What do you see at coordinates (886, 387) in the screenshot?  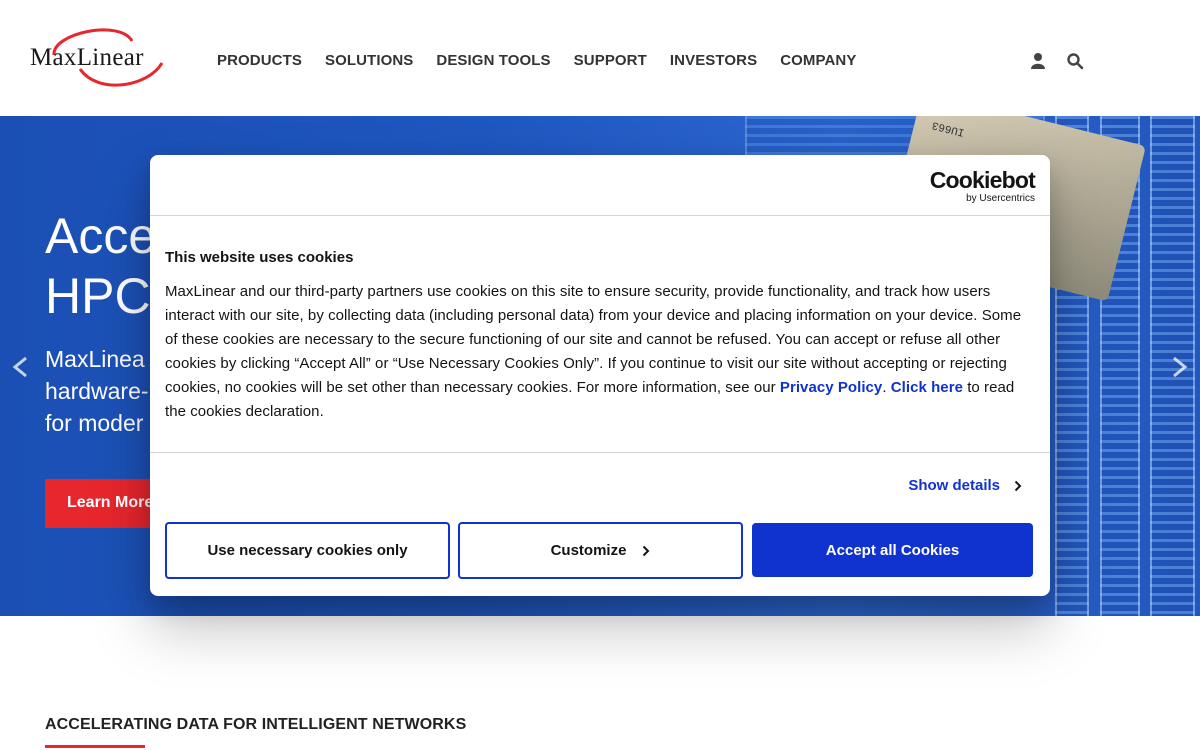 I see `dialog-text-sep: .` at bounding box center [886, 387].